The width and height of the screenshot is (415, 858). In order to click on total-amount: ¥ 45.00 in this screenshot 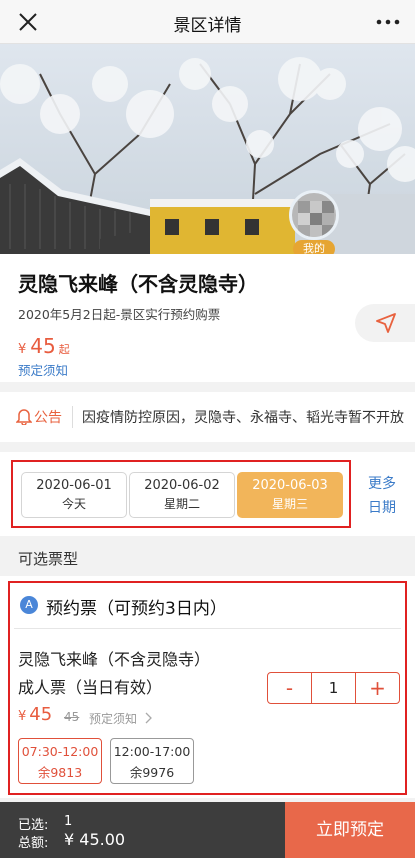, I will do `click(95, 839)`.